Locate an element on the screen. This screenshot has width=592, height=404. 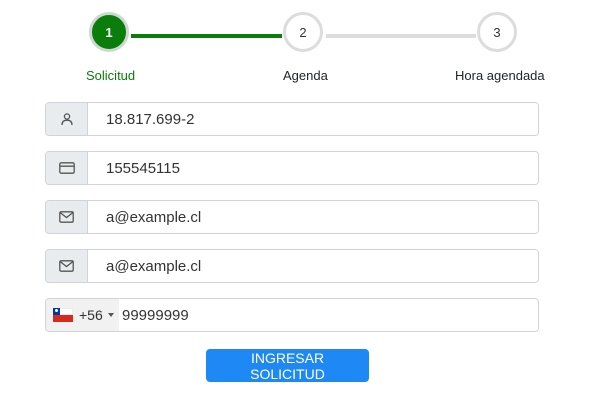
email-confirm-input-group is located at coordinates (292, 266).